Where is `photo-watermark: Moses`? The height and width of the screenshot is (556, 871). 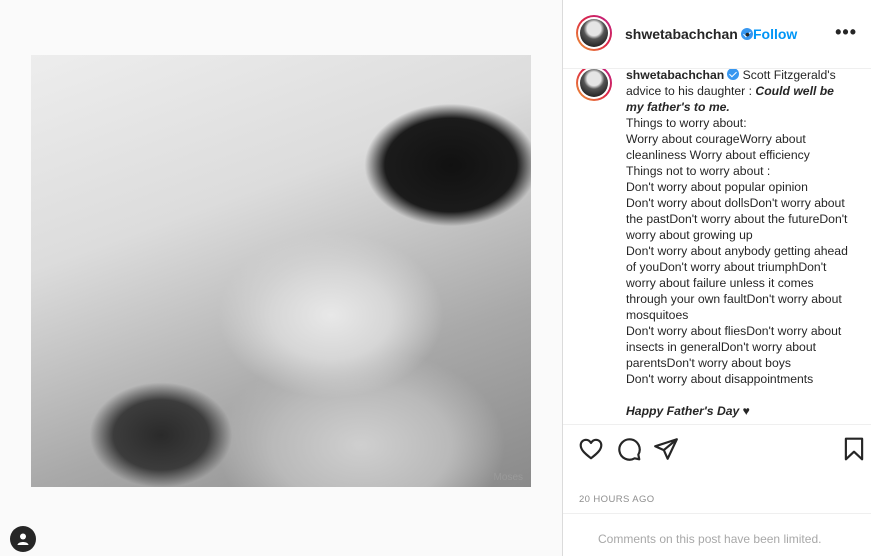 photo-watermark: Moses is located at coordinates (508, 477).